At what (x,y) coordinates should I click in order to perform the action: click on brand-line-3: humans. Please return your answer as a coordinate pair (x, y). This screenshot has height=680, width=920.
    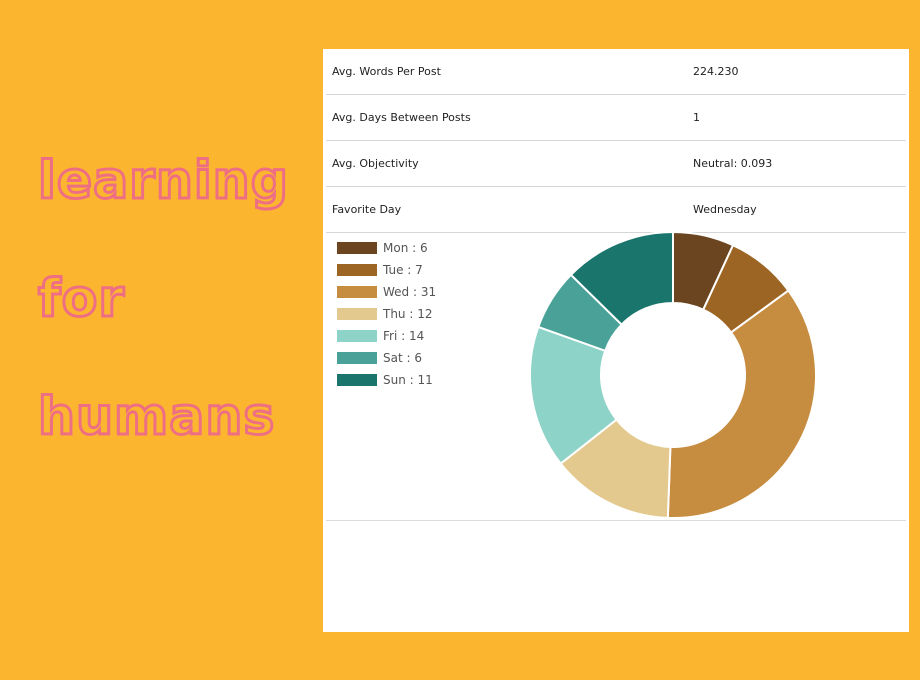
    Looking at the image, I should click on (156, 417).